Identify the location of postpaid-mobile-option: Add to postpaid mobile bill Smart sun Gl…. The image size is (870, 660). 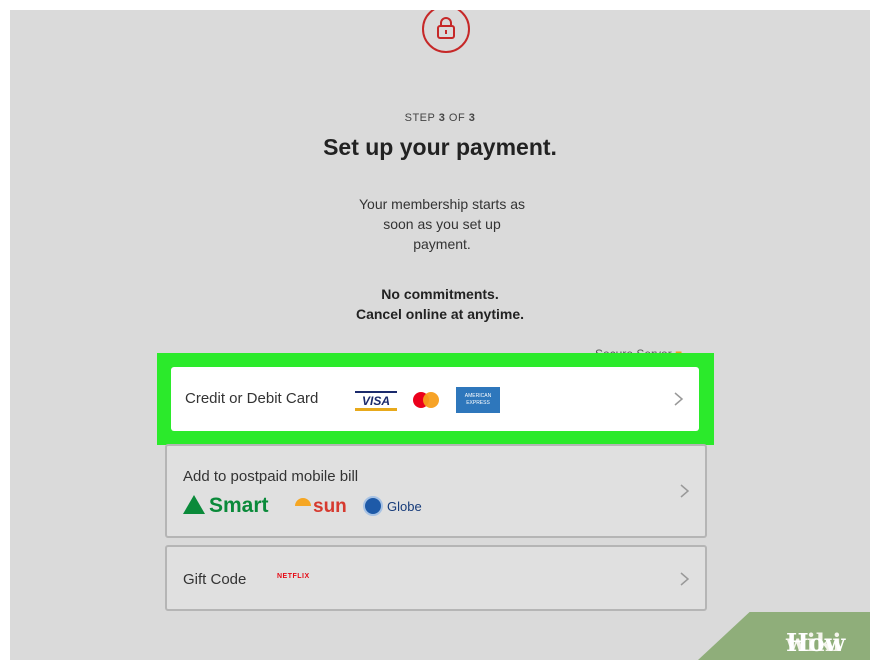
(436, 491).